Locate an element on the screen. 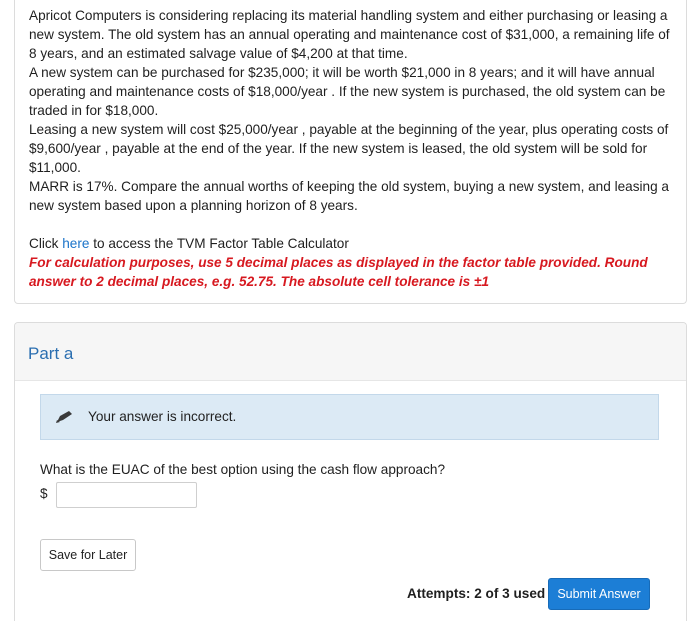 The height and width of the screenshot is (621, 700). submit-answer-button: Submit Answer is located at coordinates (599, 594).